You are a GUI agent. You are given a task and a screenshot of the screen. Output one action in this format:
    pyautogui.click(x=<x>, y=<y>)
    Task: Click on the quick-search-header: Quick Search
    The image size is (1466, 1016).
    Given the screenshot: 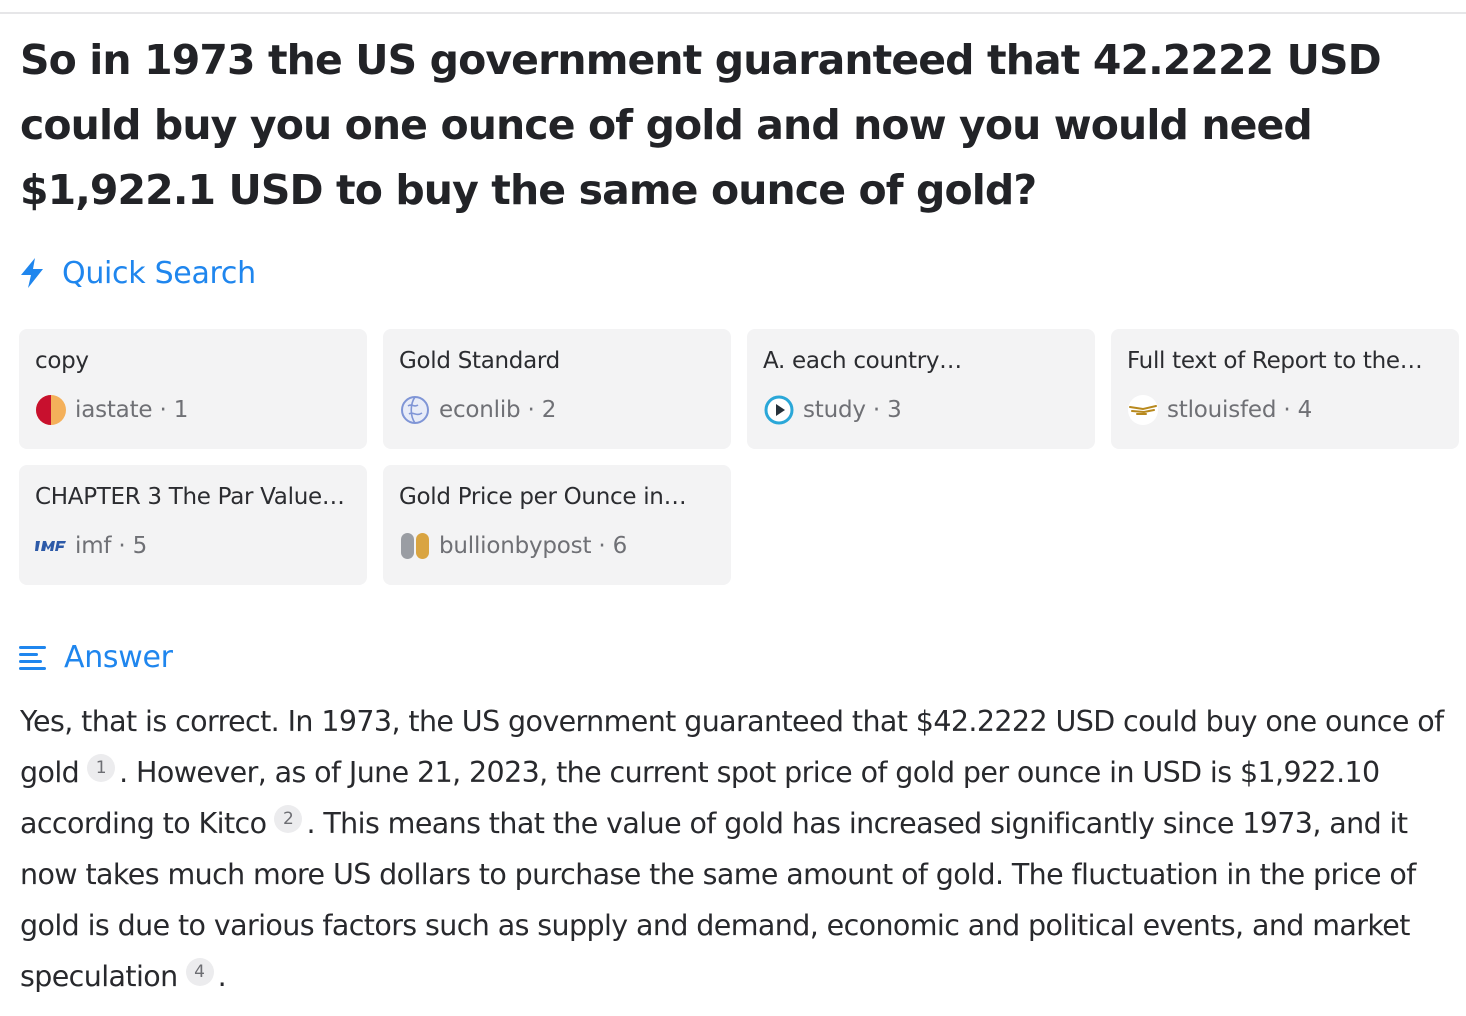 What is the action you would take?
    pyautogui.click(x=137, y=273)
    